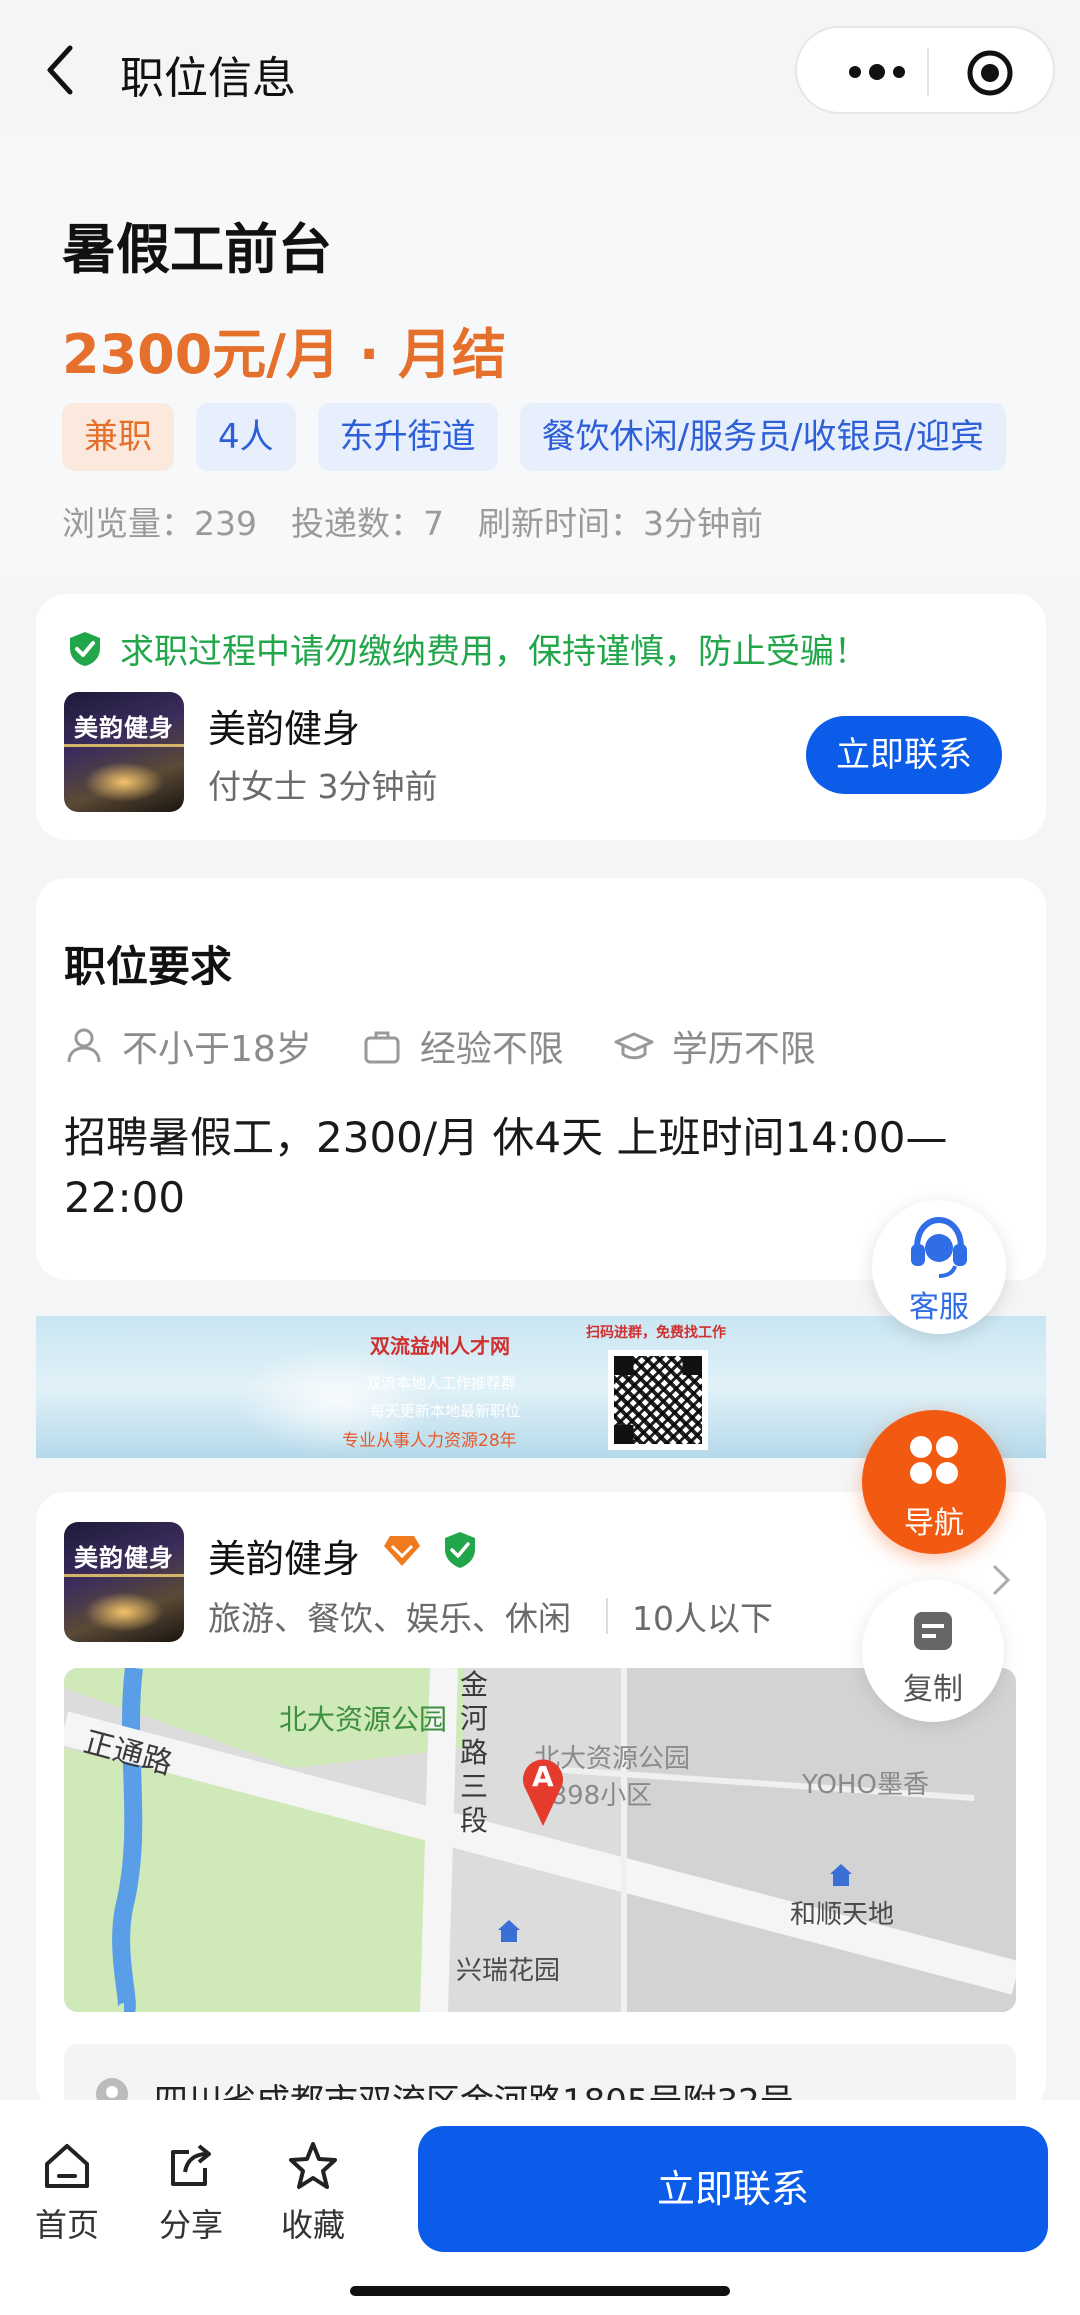  Describe the element at coordinates (190, 2225) in the screenshot. I see `share-label: 分享` at that location.